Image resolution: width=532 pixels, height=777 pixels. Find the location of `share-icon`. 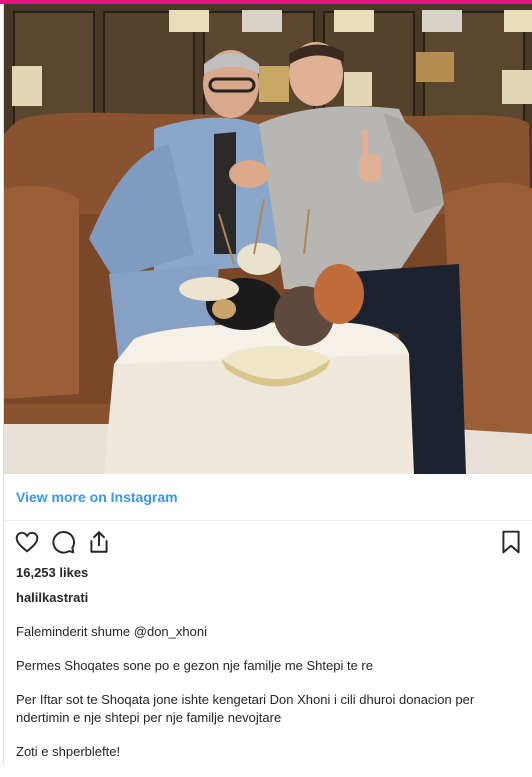

share-icon is located at coordinates (99, 542).